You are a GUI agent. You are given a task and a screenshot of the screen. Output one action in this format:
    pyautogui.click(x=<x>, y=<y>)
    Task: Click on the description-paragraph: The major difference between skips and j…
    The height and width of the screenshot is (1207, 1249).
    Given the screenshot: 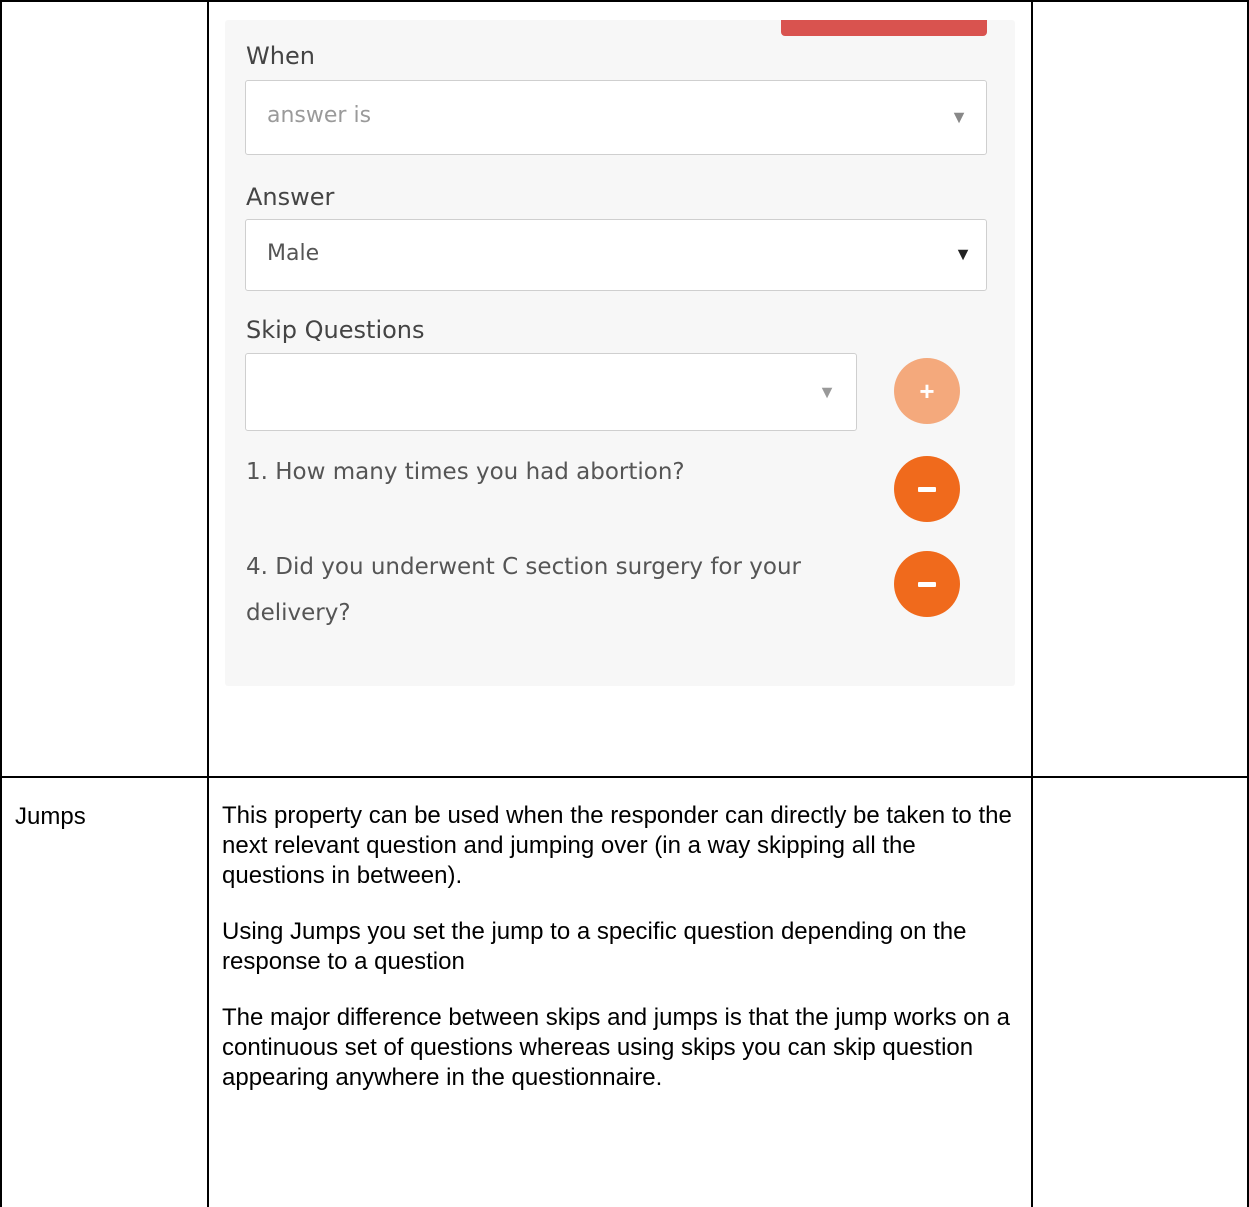 What is the action you would take?
    pyautogui.click(x=616, y=1047)
    